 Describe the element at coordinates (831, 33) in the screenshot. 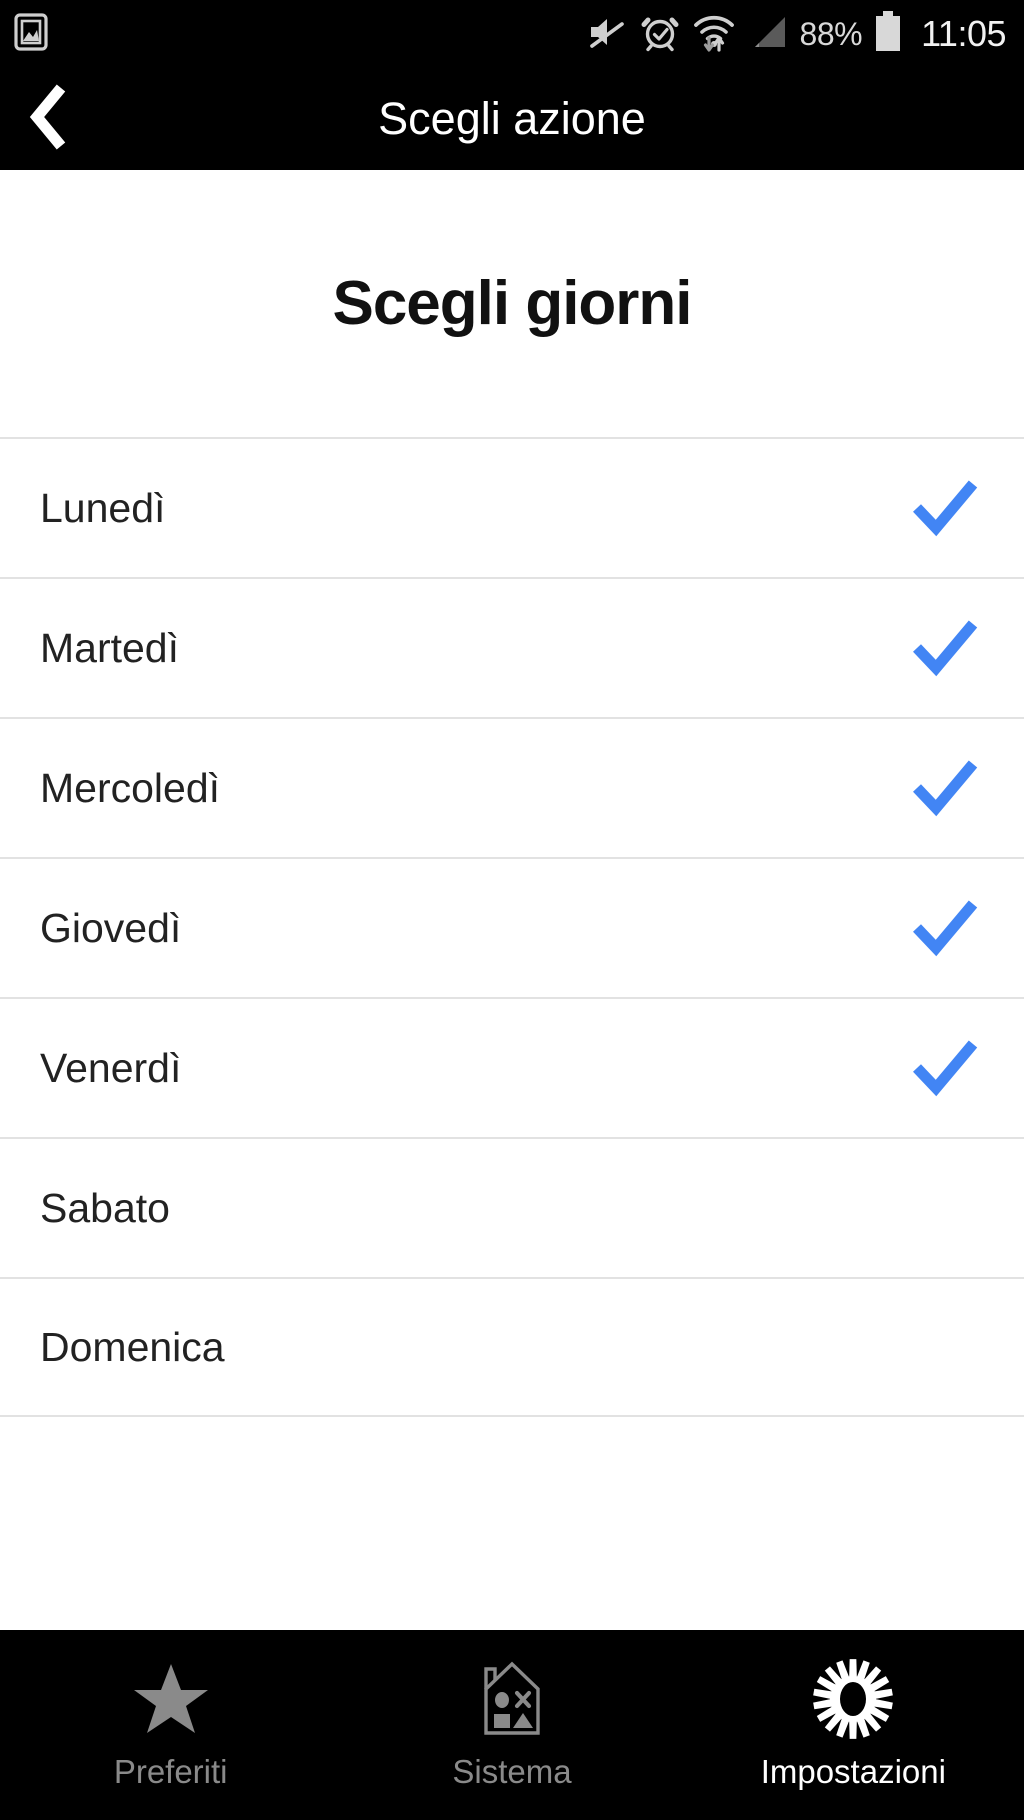

I see `battery-percent-label: 88%` at that location.